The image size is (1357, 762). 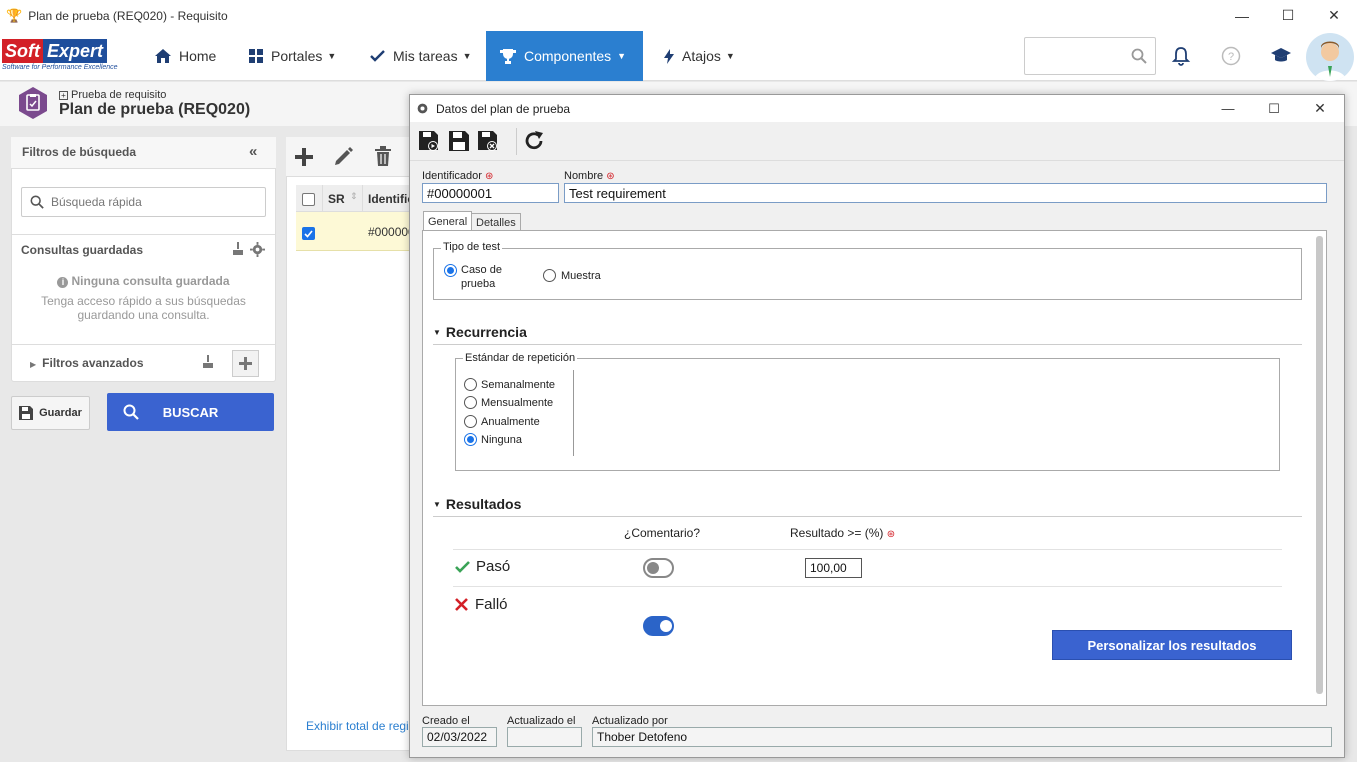 What do you see at coordinates (336, 199) in the screenshot?
I see `col-header-sr: SR` at bounding box center [336, 199].